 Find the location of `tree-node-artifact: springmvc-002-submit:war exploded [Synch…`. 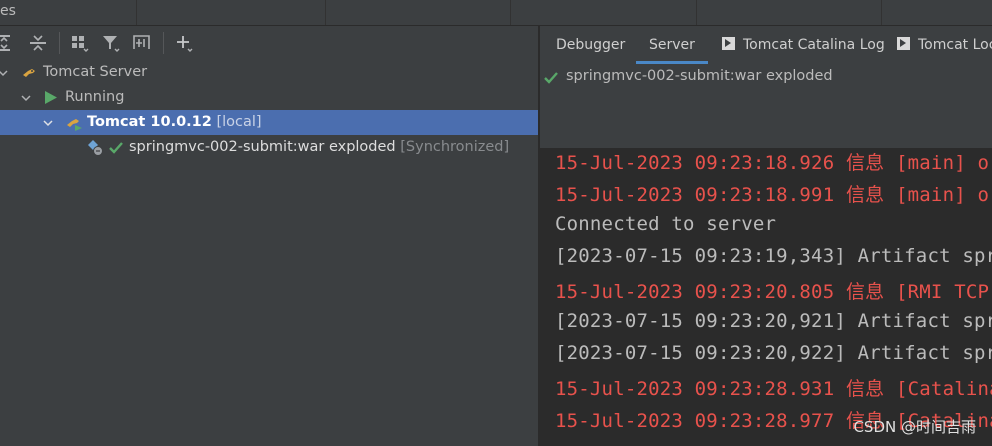

tree-node-artifact: springmvc-002-submit:war exploded [Synch… is located at coordinates (269, 147).